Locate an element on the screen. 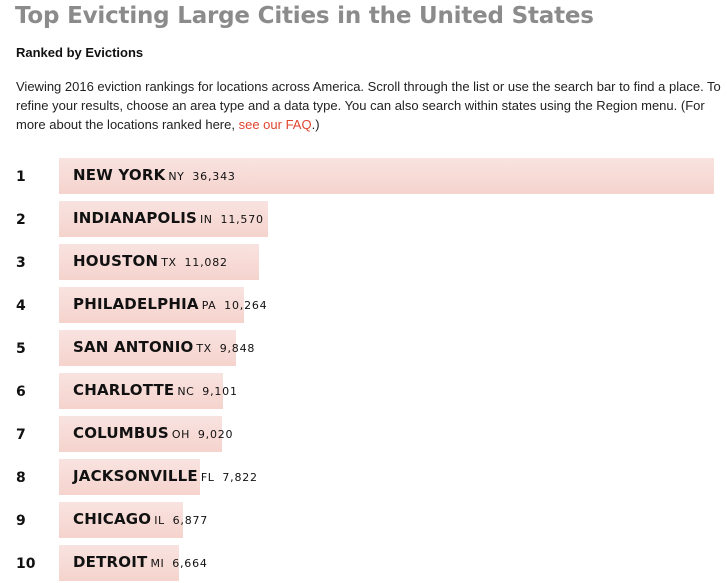 Image resolution: width=727 pixels, height=583 pixels. state-code: OH is located at coordinates (180, 434).